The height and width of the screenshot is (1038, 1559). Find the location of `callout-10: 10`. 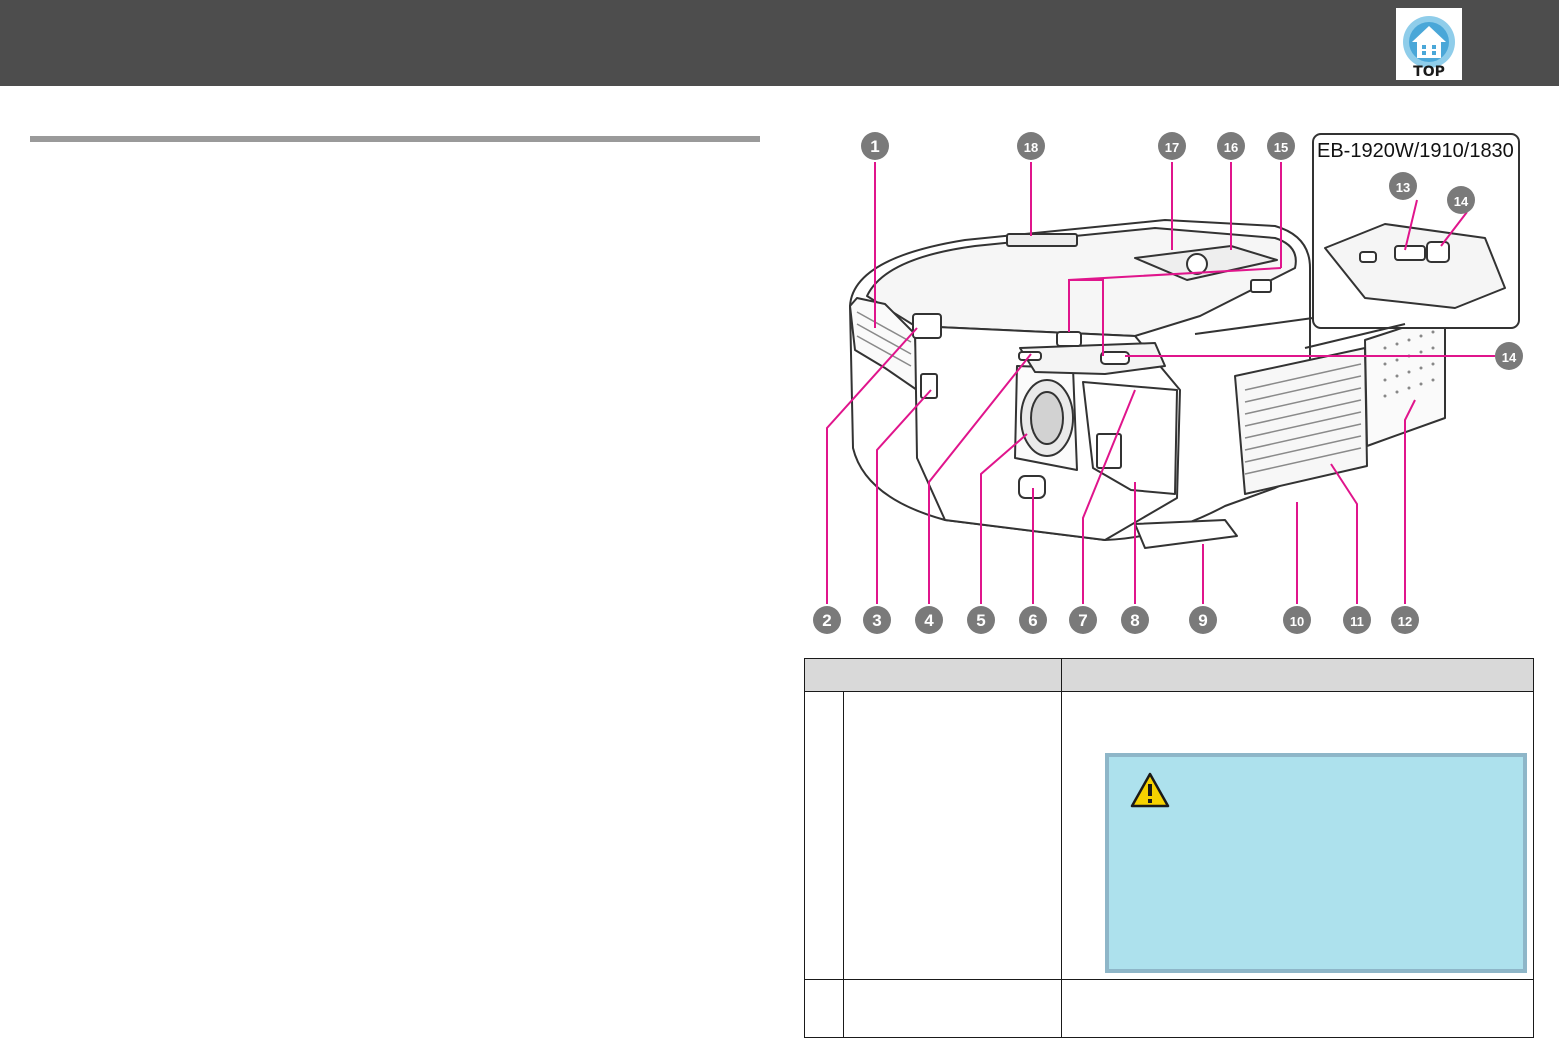

callout-10: 10 is located at coordinates (1297, 620).